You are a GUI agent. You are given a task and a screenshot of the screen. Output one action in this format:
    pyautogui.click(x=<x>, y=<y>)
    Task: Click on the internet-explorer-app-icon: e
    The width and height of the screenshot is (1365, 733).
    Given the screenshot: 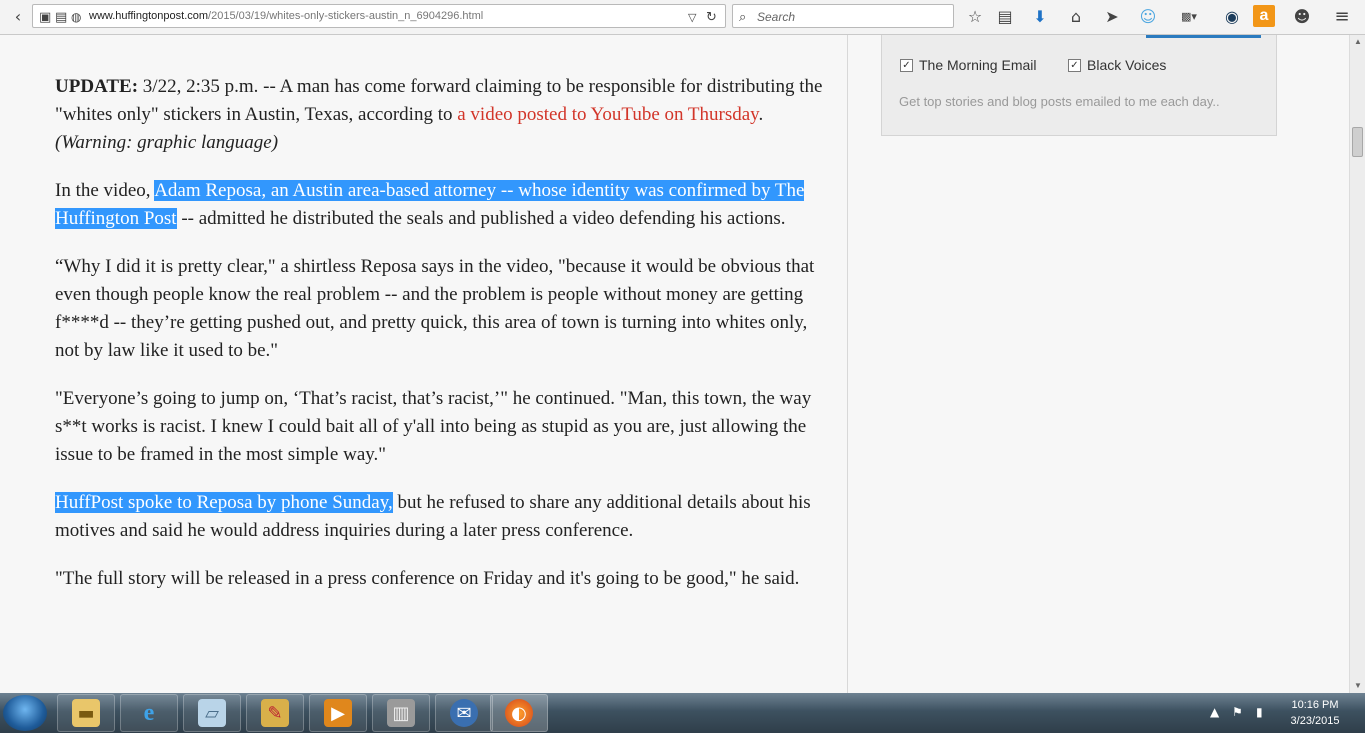 What is the action you would take?
    pyautogui.click(x=149, y=713)
    